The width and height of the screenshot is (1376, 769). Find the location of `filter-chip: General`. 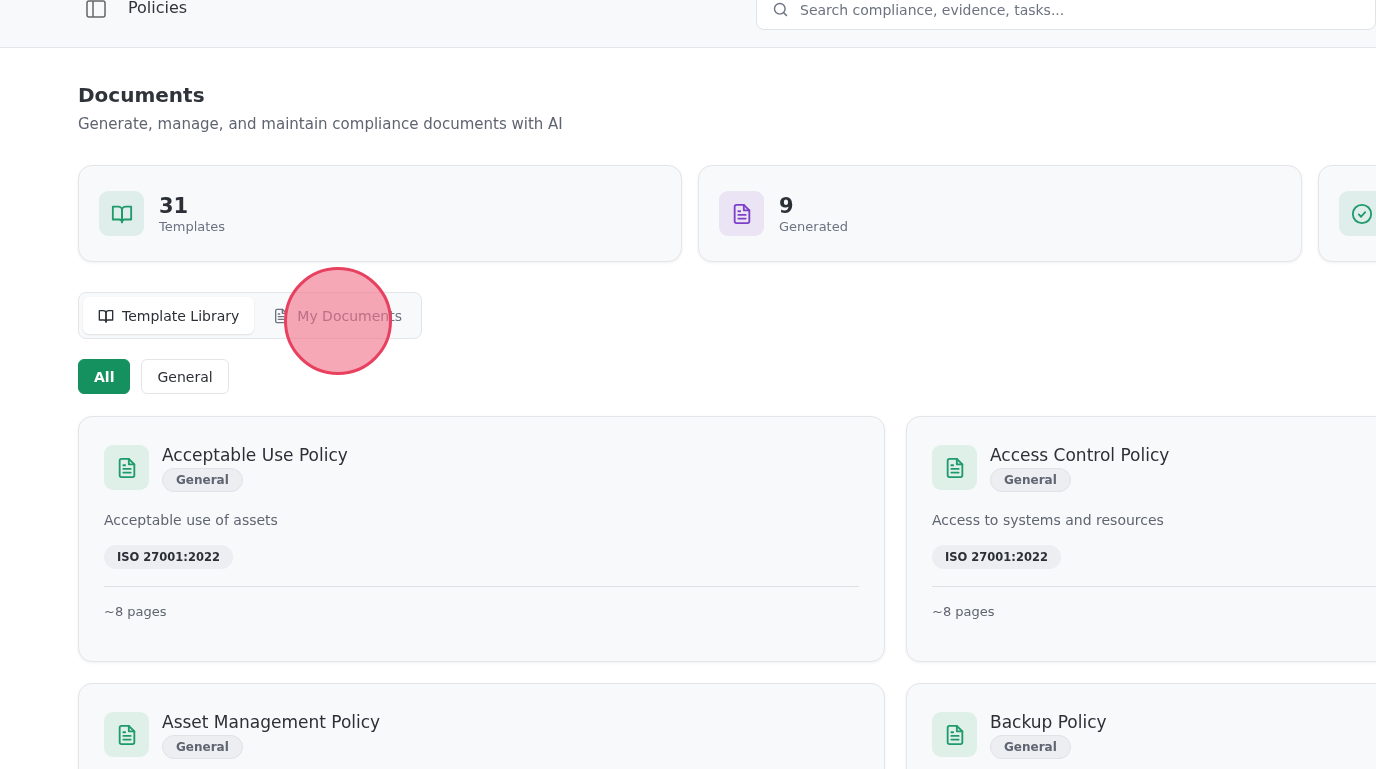

filter-chip: General is located at coordinates (185, 376).